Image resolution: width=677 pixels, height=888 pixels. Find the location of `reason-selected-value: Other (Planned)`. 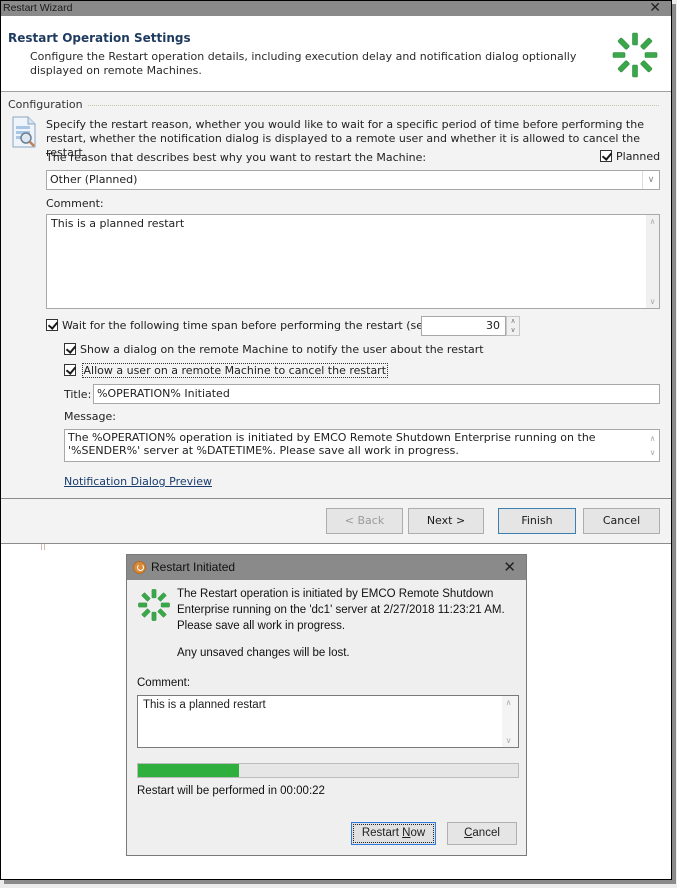

reason-selected-value: Other (Planned) is located at coordinates (94, 179).